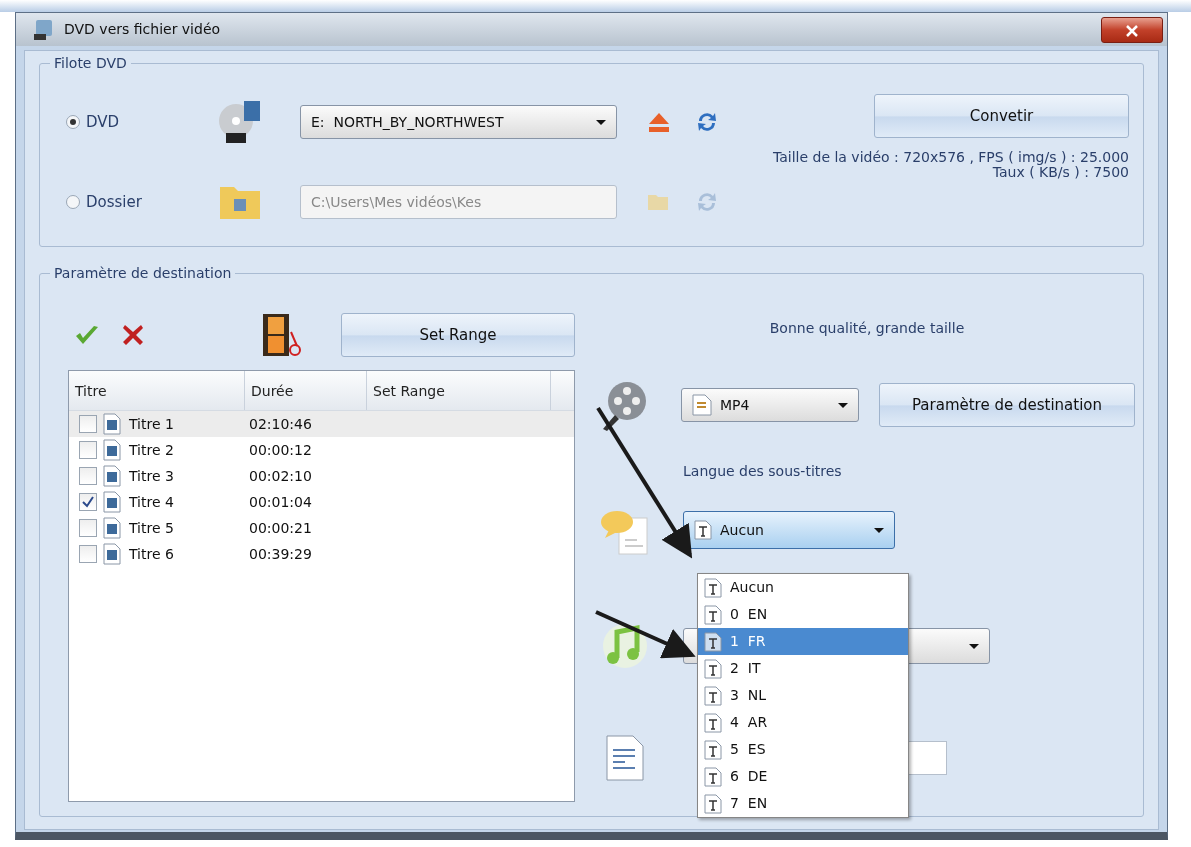 Image resolution: width=1191 pixels, height=847 pixels. Describe the element at coordinates (152, 502) in the screenshot. I see `table-cell-text: Titre 4` at that location.